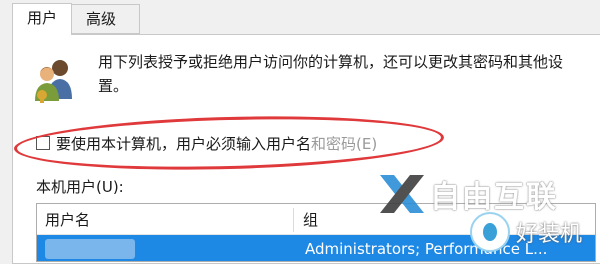  Describe the element at coordinates (300, 17) in the screenshot. I see `tab-strip: 用户 高级` at that location.